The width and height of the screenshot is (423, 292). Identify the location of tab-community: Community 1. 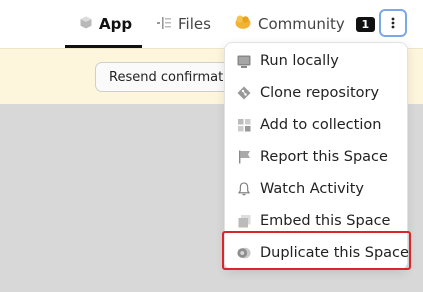
(305, 24).